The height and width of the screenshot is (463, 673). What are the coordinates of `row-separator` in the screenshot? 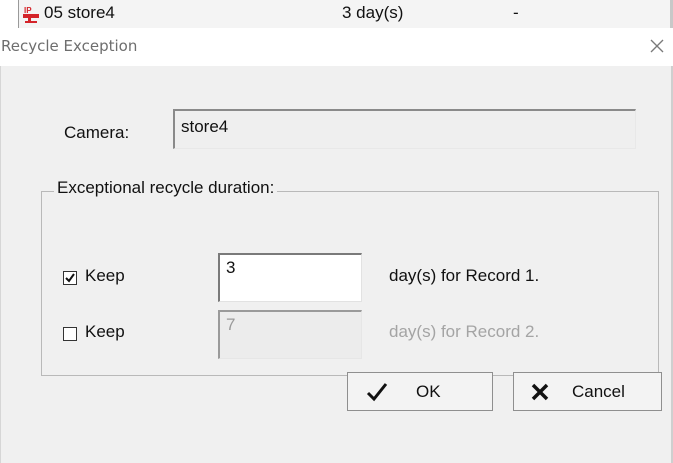 It's located at (18, 14).